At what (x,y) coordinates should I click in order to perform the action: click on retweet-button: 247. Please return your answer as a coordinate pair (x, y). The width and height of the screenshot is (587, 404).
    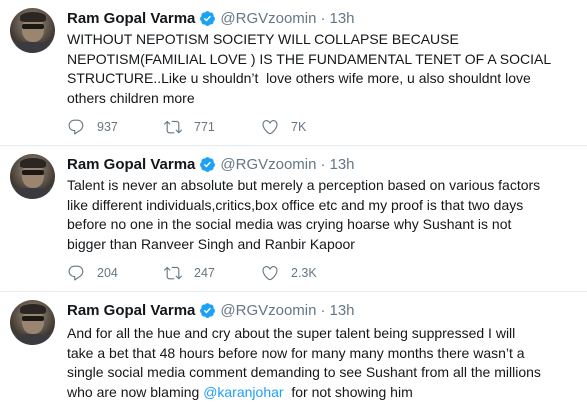
    Looking at the image, I should click on (212, 273).